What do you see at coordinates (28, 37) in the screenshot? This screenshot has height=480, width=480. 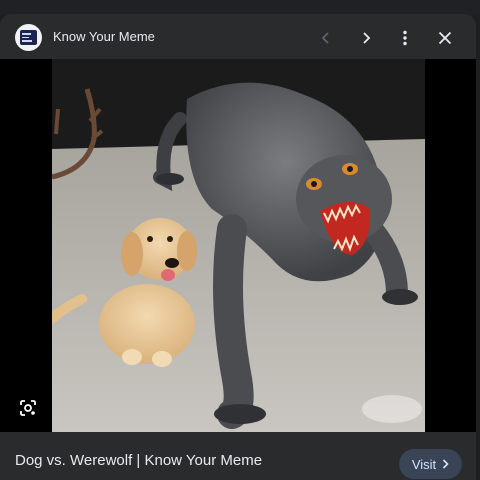 I see `know-your-meme-logo-icon` at bounding box center [28, 37].